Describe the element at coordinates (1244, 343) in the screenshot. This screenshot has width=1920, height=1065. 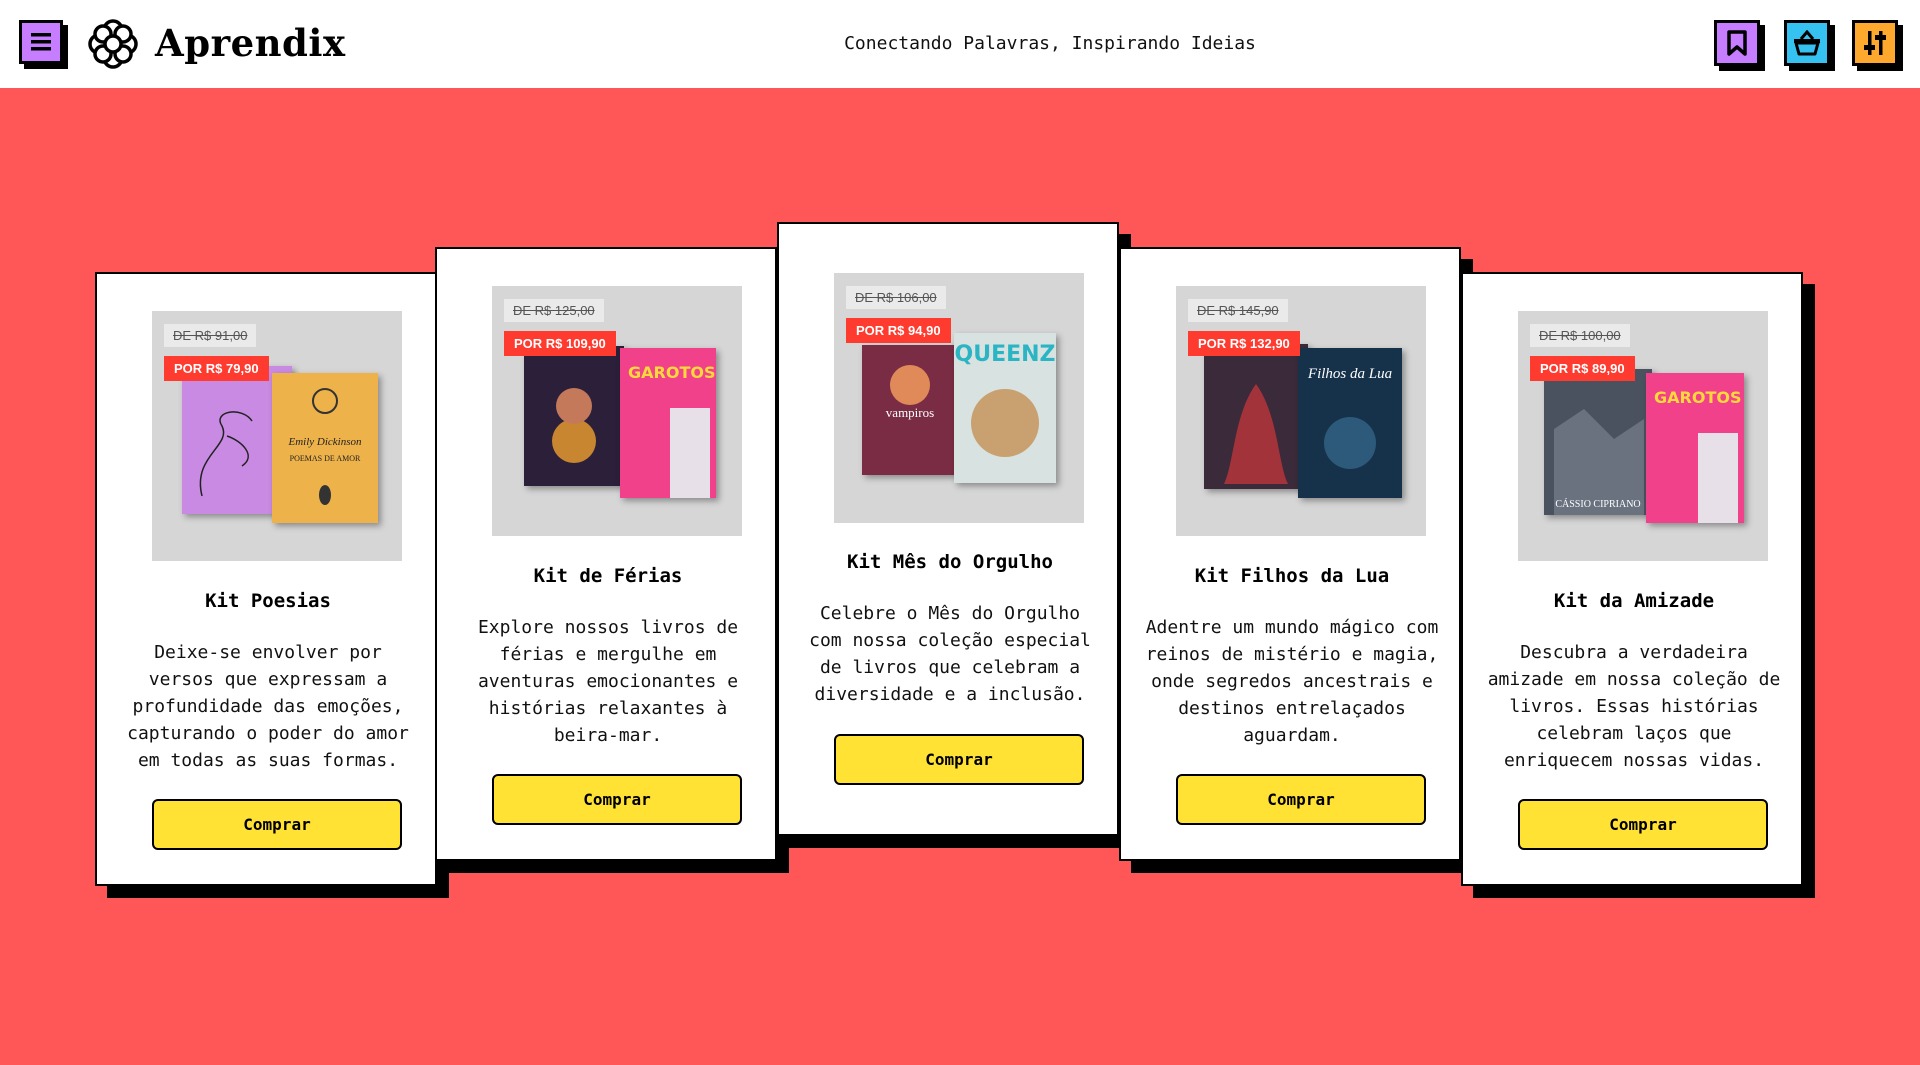
I see `sale-price-badge: POR R$ 132,90` at that location.